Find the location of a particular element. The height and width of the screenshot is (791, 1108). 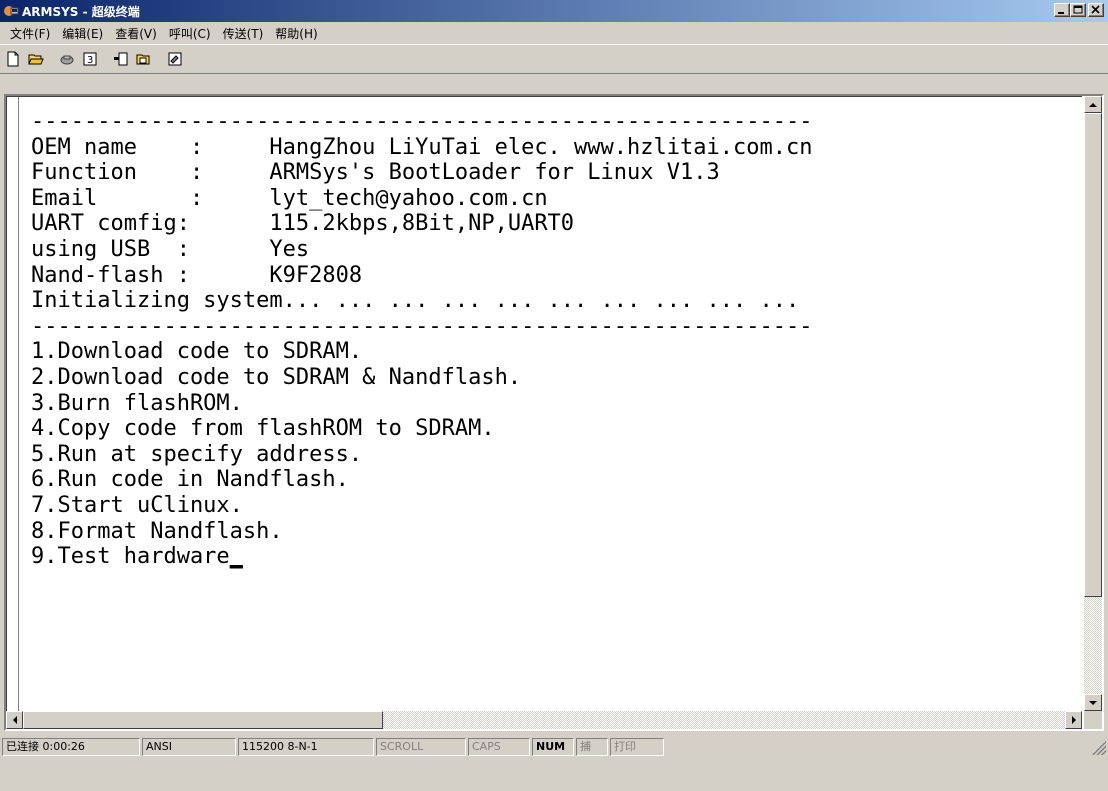

receive-button is located at coordinates (144, 59).